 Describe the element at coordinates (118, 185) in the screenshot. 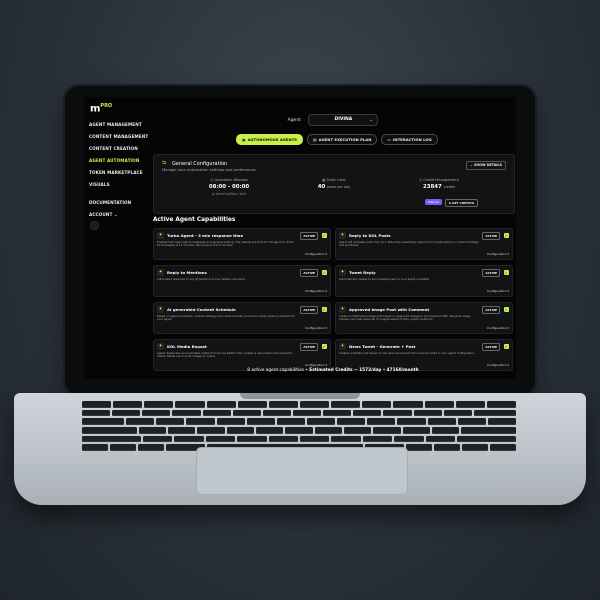

I see `sidebar-item-visuals: VISUALS` at that location.